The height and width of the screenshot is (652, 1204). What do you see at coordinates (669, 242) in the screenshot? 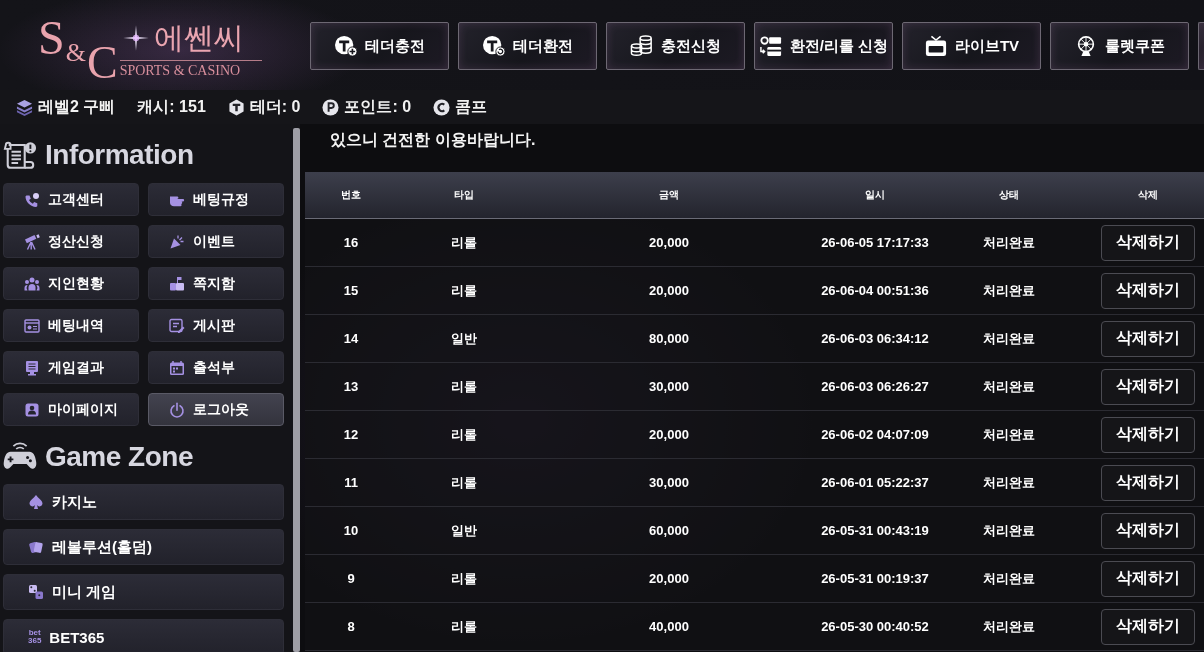
I see `table-cell: 20,000` at bounding box center [669, 242].